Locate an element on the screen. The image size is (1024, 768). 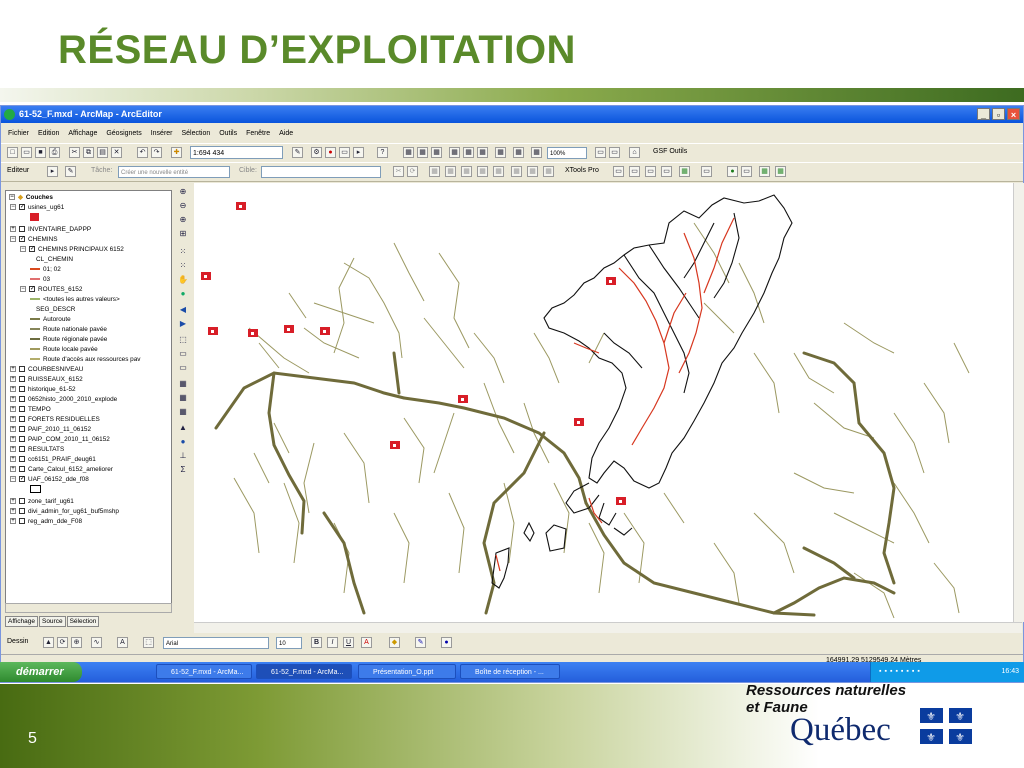
info-icon: ● is located at coordinates (183, 442).